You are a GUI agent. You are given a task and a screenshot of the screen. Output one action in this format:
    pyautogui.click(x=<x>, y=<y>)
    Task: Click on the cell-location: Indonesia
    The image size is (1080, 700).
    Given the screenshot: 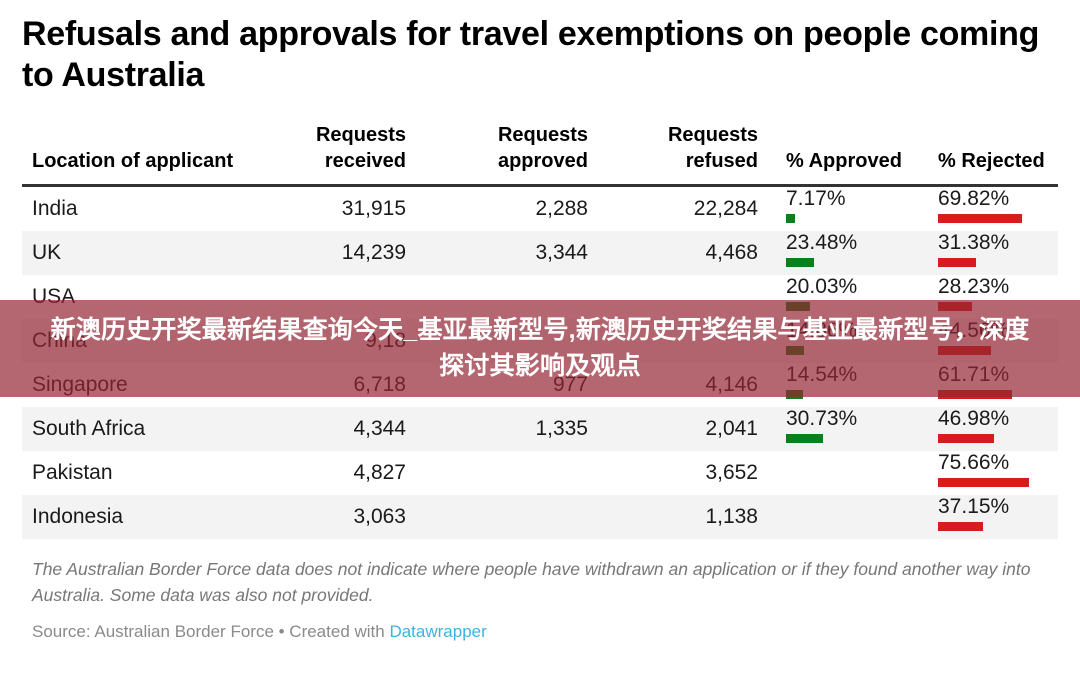 What is the action you would take?
    pyautogui.click(x=78, y=517)
    